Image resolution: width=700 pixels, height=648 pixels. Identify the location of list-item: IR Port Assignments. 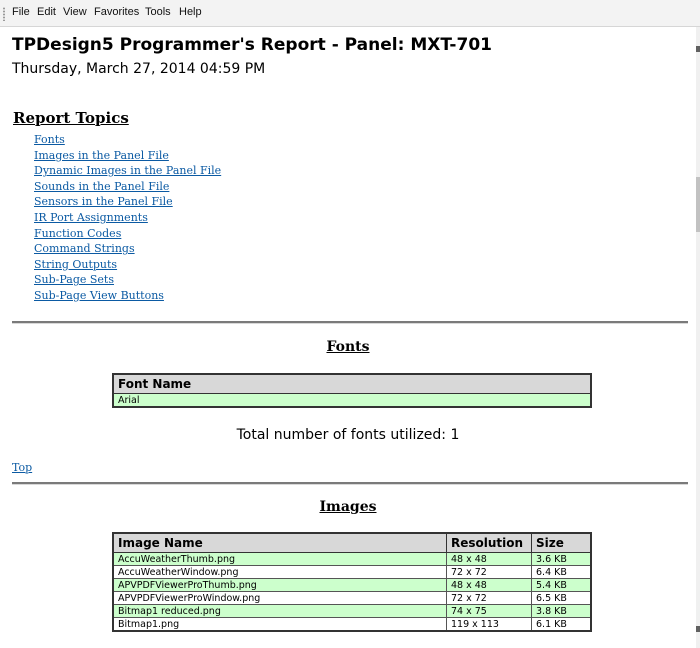
(127, 215).